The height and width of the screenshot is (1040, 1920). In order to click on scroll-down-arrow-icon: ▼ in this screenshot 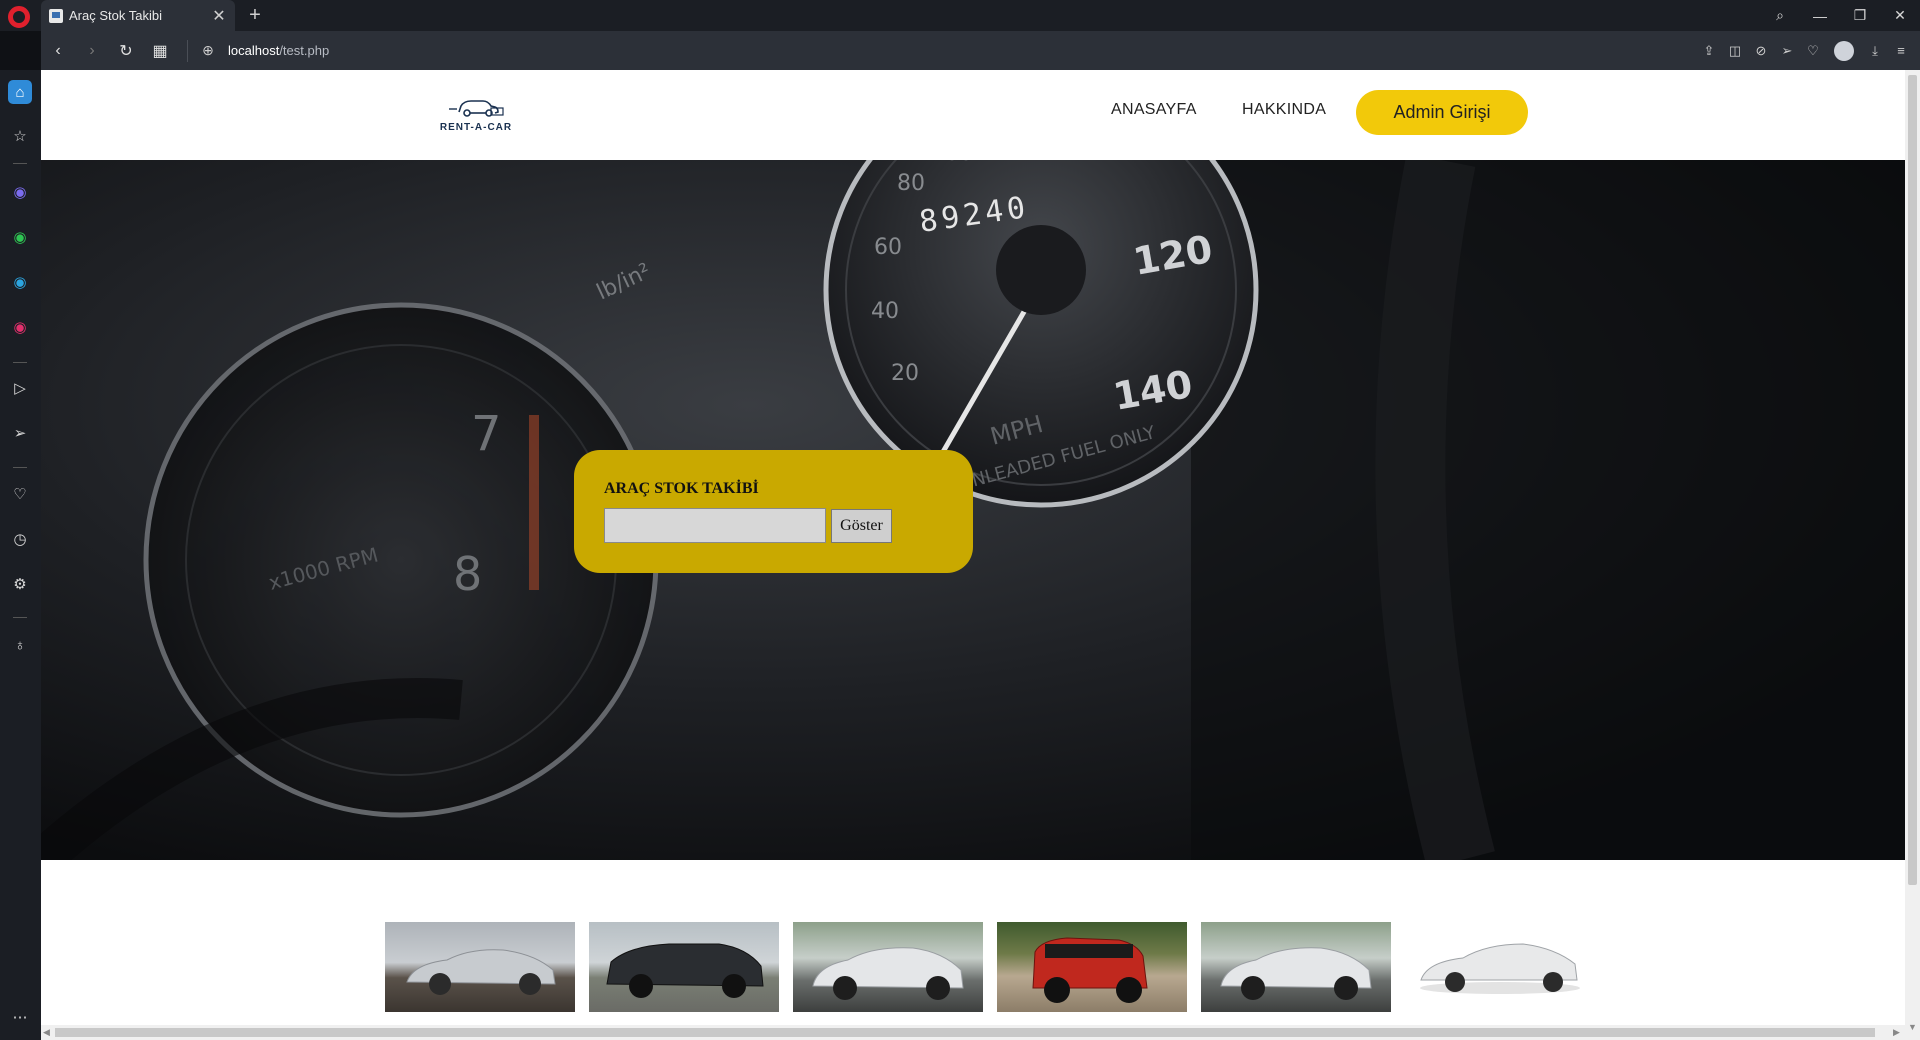, I will do `click(1912, 1027)`.